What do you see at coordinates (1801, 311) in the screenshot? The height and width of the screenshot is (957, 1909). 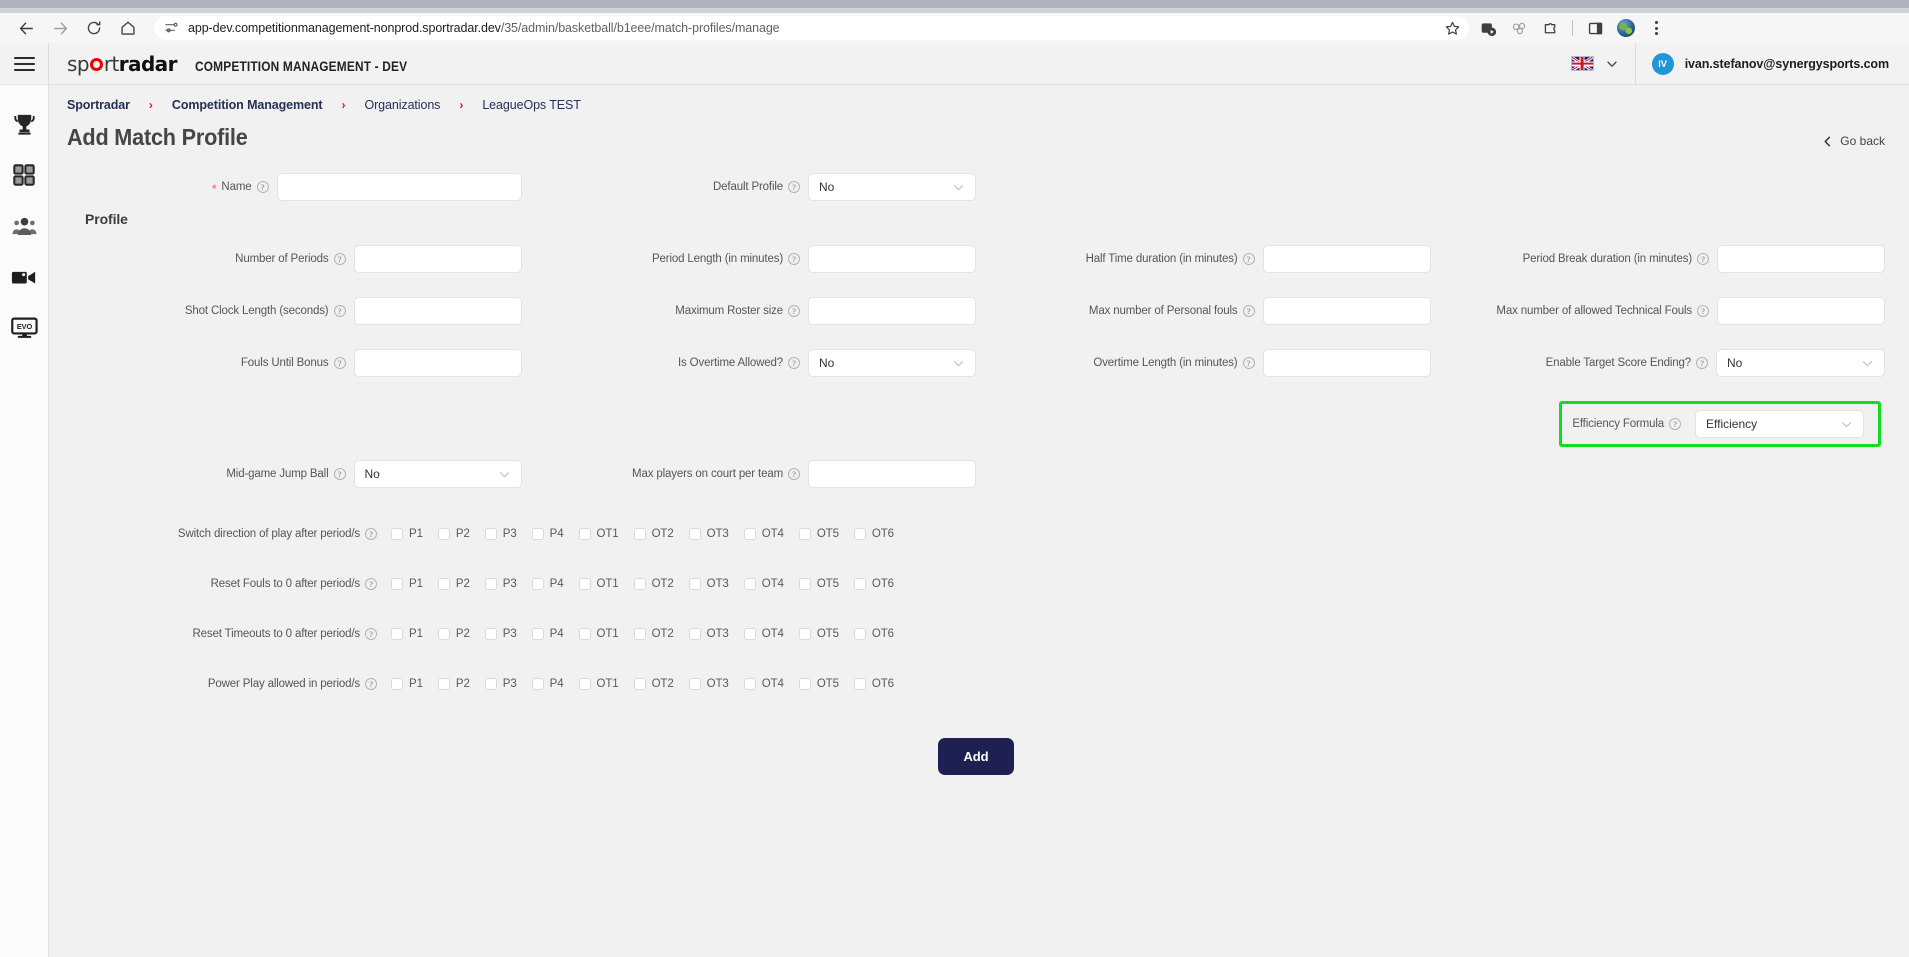 I see `max-technical-fouls-input` at bounding box center [1801, 311].